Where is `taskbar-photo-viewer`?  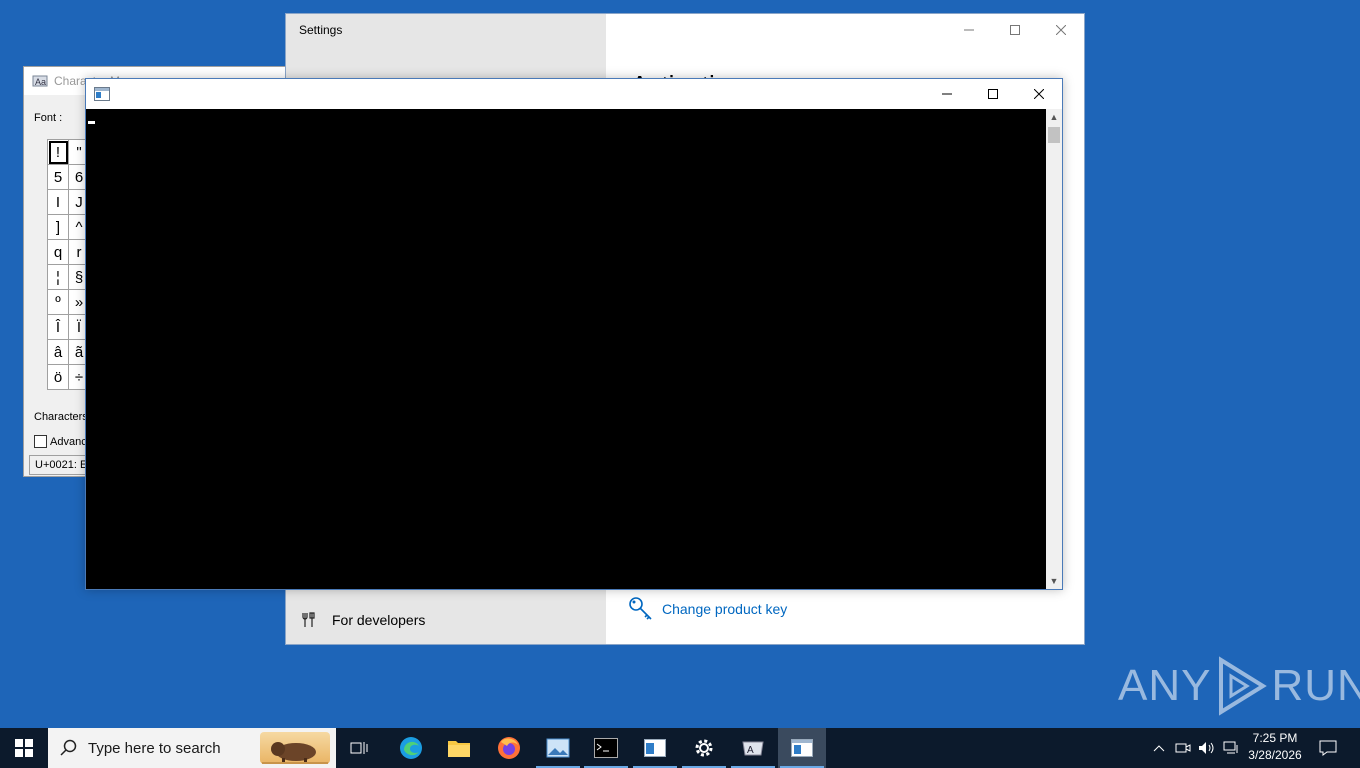 taskbar-photo-viewer is located at coordinates (558, 748).